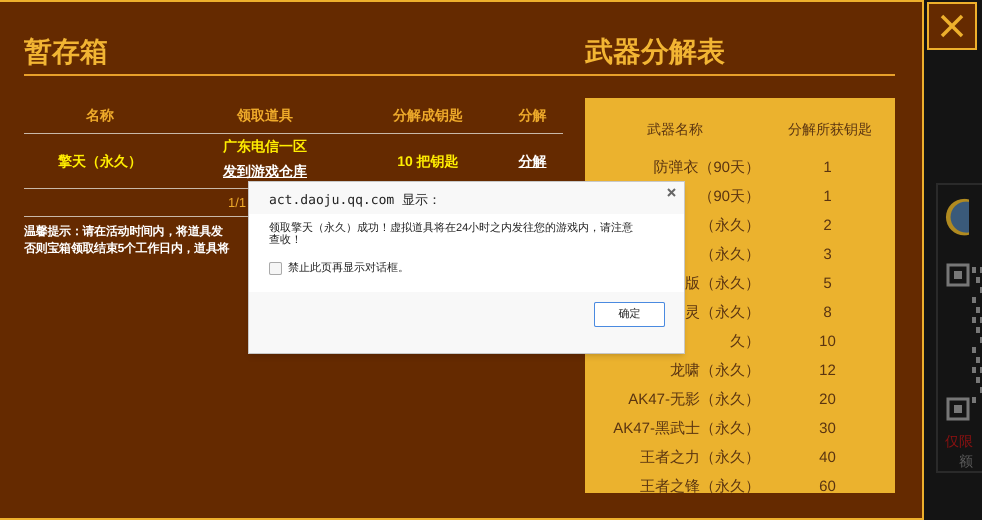 The image size is (982, 520). What do you see at coordinates (700, 458) in the screenshot?
I see `table-cell-text: 王者之力（永久）` at bounding box center [700, 458].